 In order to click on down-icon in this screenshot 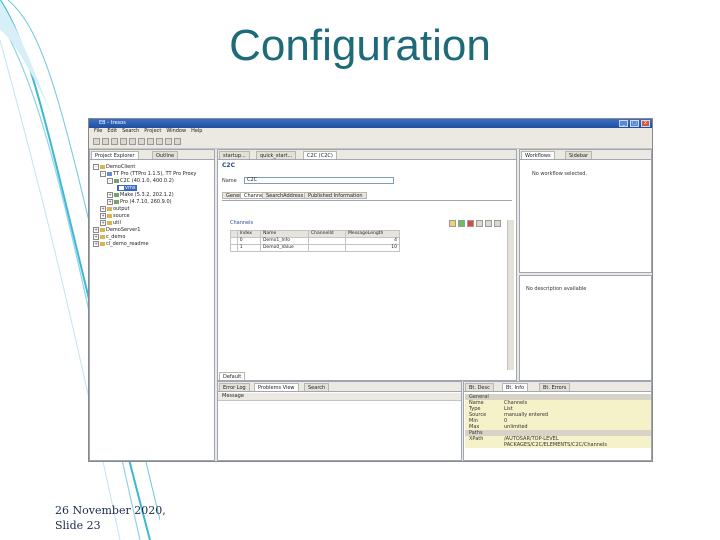, I will do `click(497, 223)`.